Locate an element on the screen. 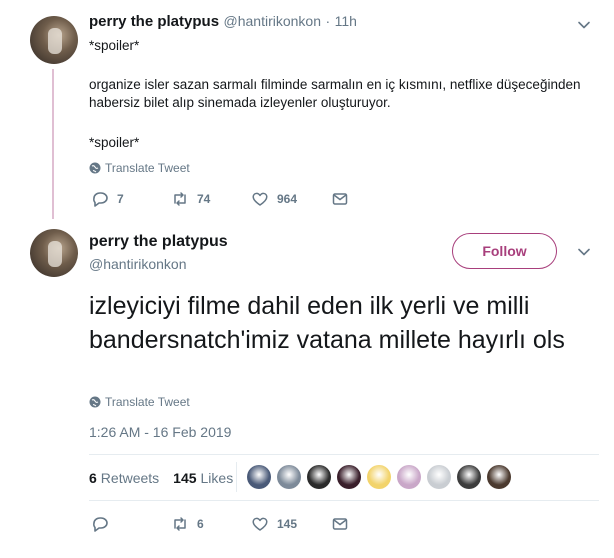  tweet-timestamp: 1:26 AM - 16 Feb 2019 is located at coordinates (160, 432).